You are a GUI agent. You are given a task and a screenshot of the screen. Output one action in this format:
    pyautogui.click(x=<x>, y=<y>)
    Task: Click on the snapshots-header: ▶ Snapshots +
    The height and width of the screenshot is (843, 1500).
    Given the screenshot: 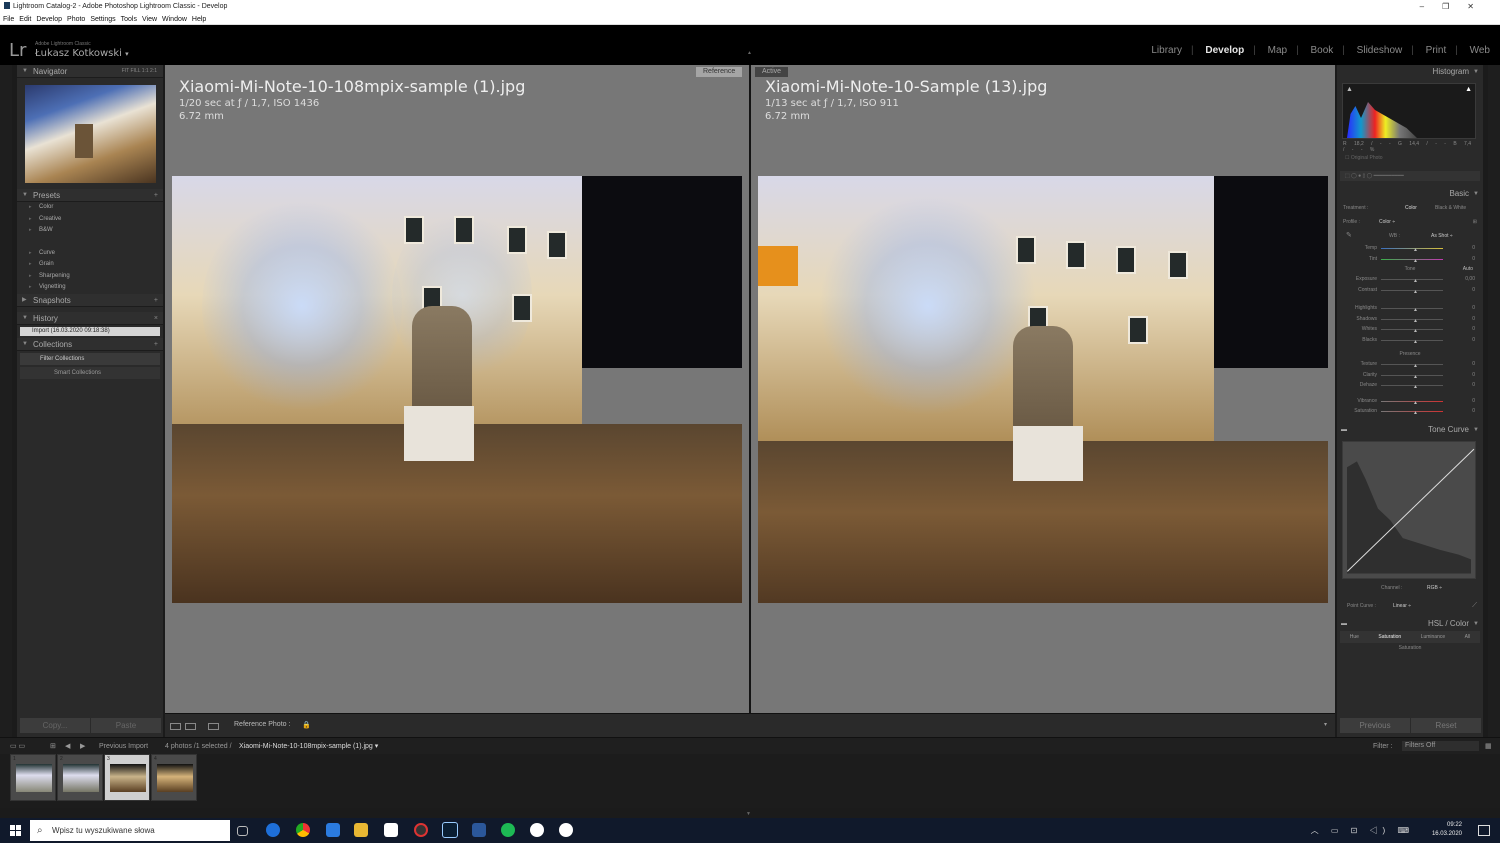 What is the action you would take?
    pyautogui.click(x=90, y=300)
    